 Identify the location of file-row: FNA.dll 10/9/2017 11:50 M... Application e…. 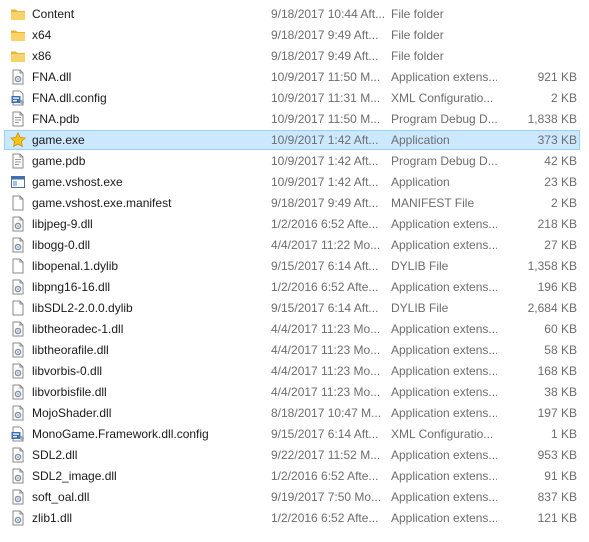
(292, 77).